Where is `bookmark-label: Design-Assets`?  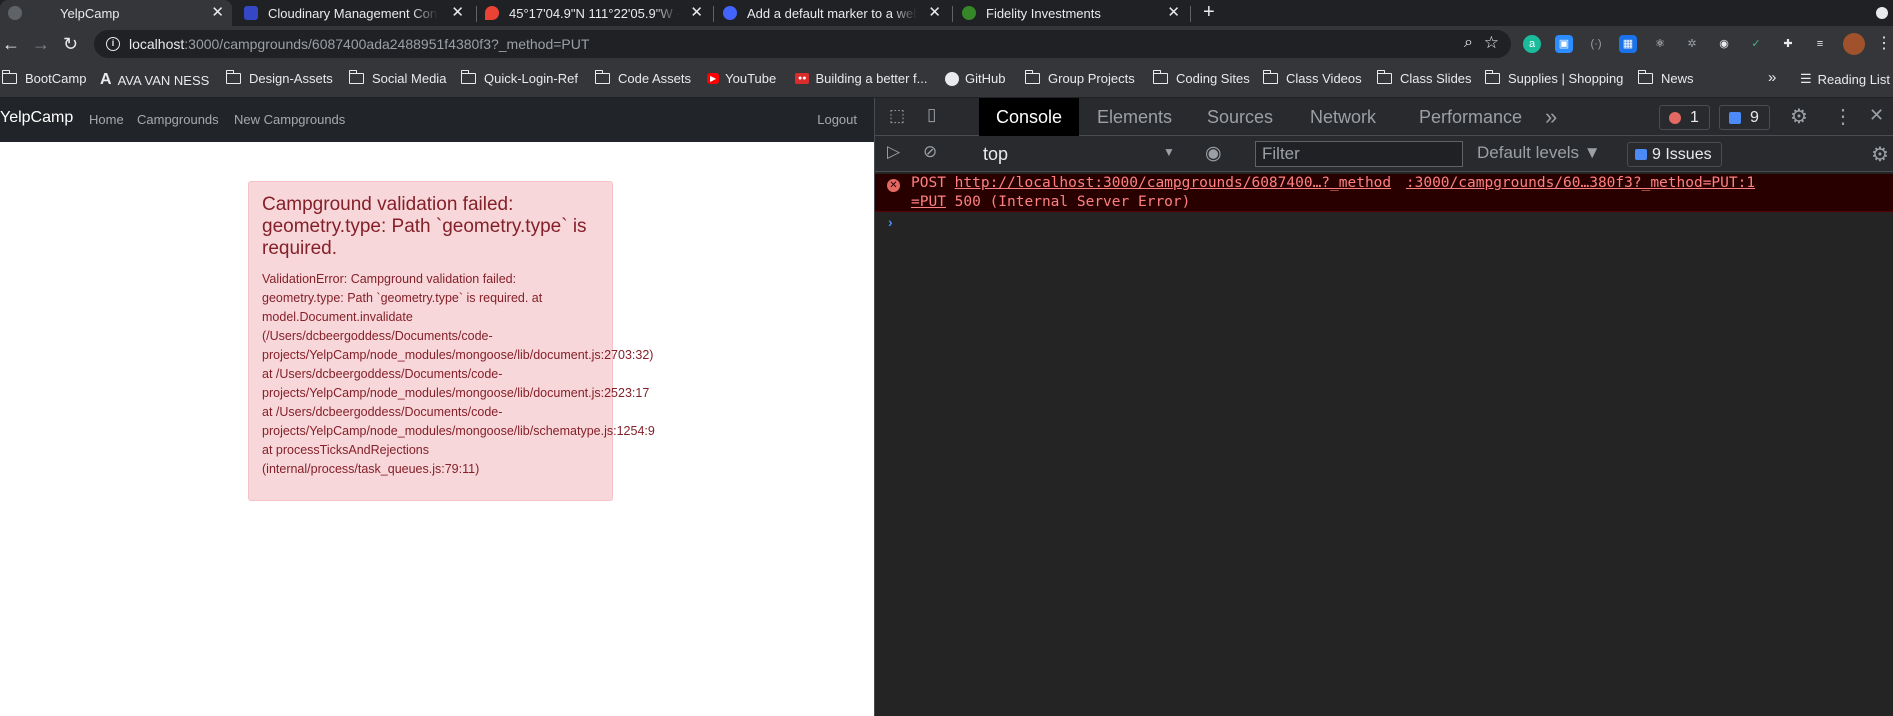 bookmark-label: Design-Assets is located at coordinates (291, 78).